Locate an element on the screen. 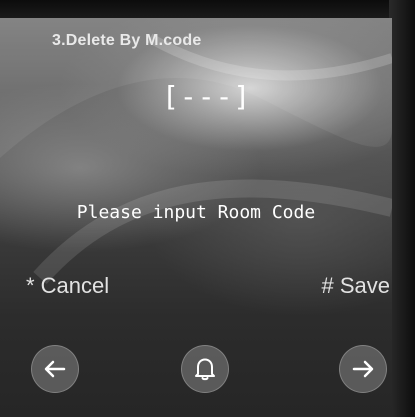 This screenshot has height=417, width=415. back-button is located at coordinates (55, 369).